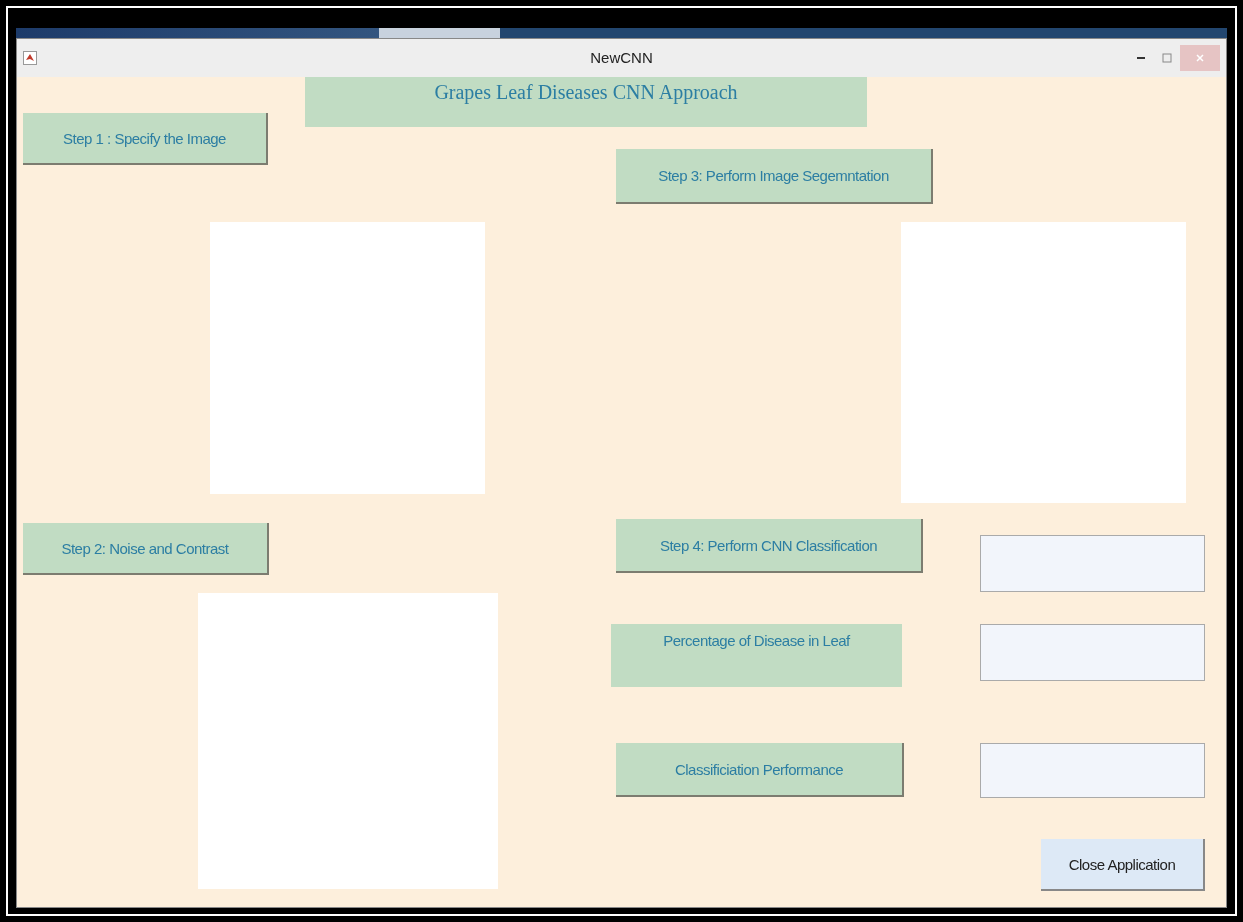 The image size is (1243, 922). I want to click on step-button: Step 3: Perform Image Segemntation, so click(774, 176).